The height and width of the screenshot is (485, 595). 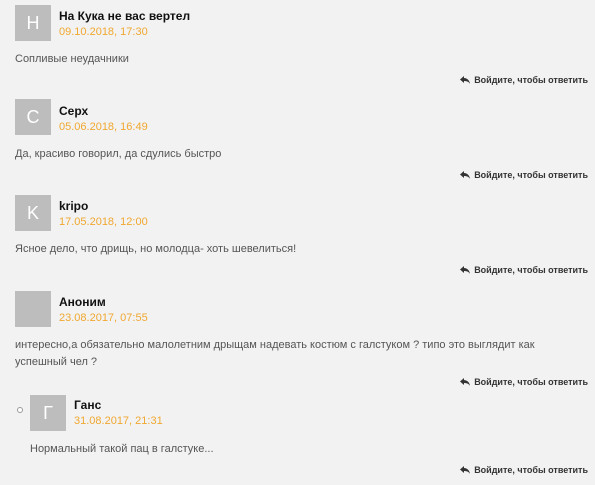 I want to click on comment-date: 05.06.2018, 16:49, so click(x=103, y=127).